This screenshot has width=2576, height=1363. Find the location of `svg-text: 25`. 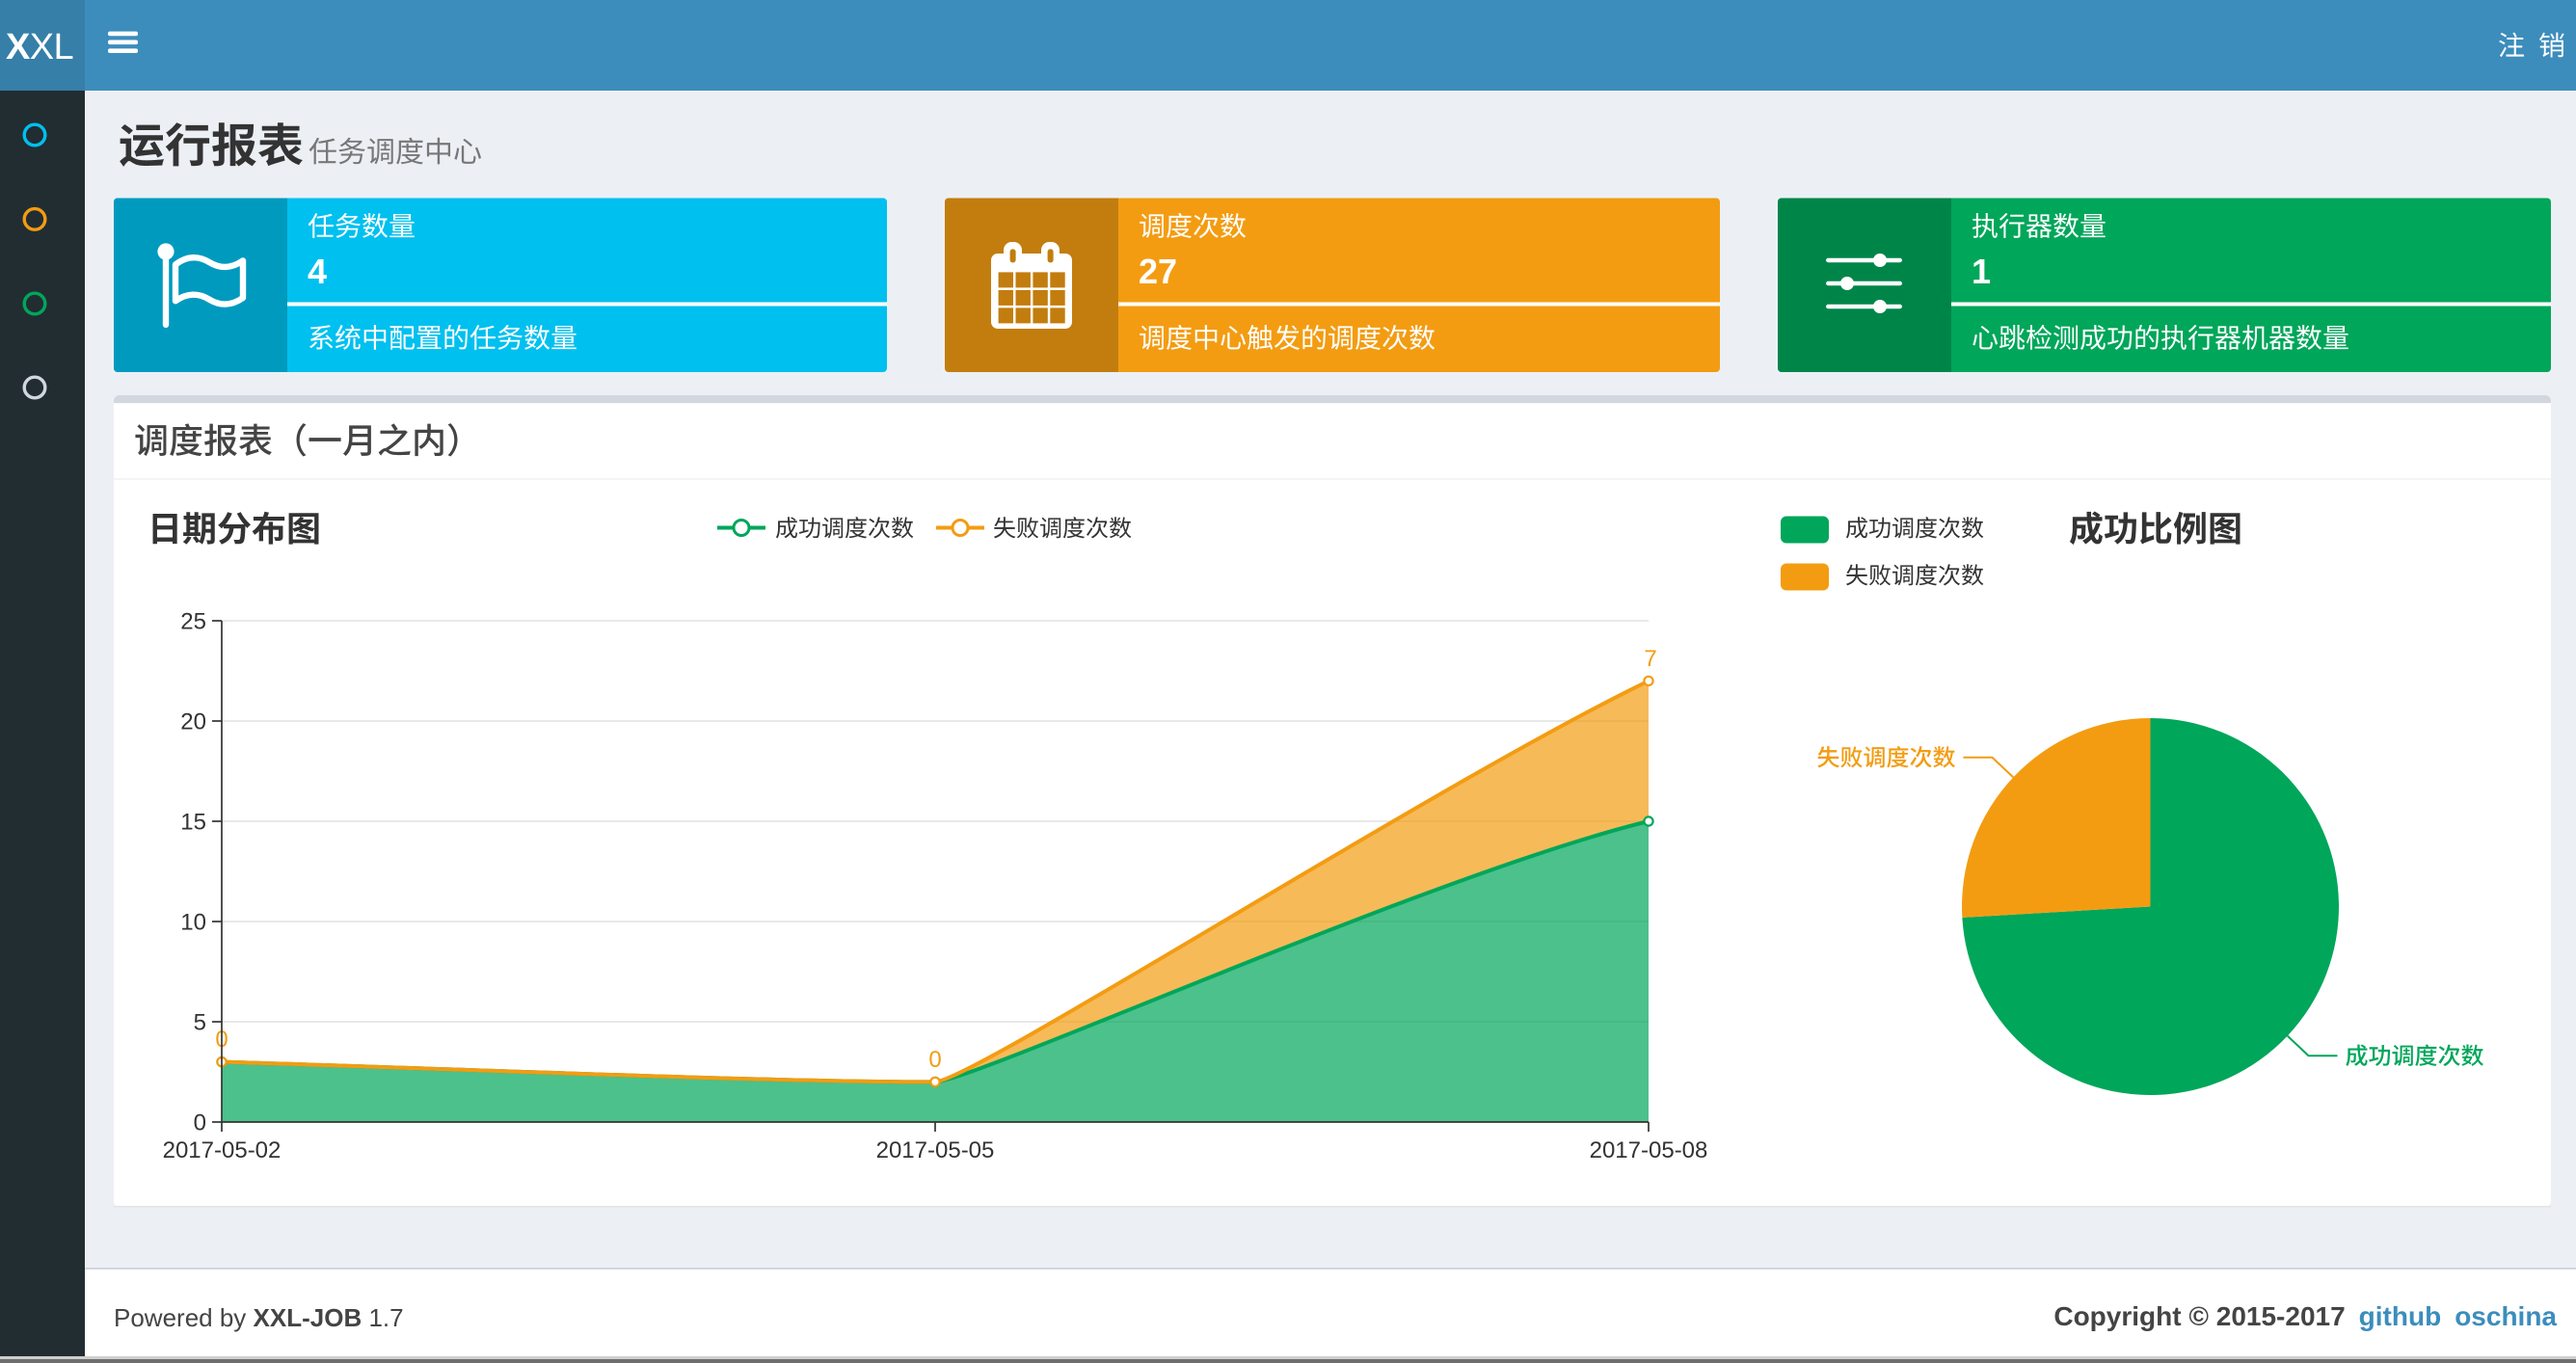

svg-text: 25 is located at coordinates (193, 621).